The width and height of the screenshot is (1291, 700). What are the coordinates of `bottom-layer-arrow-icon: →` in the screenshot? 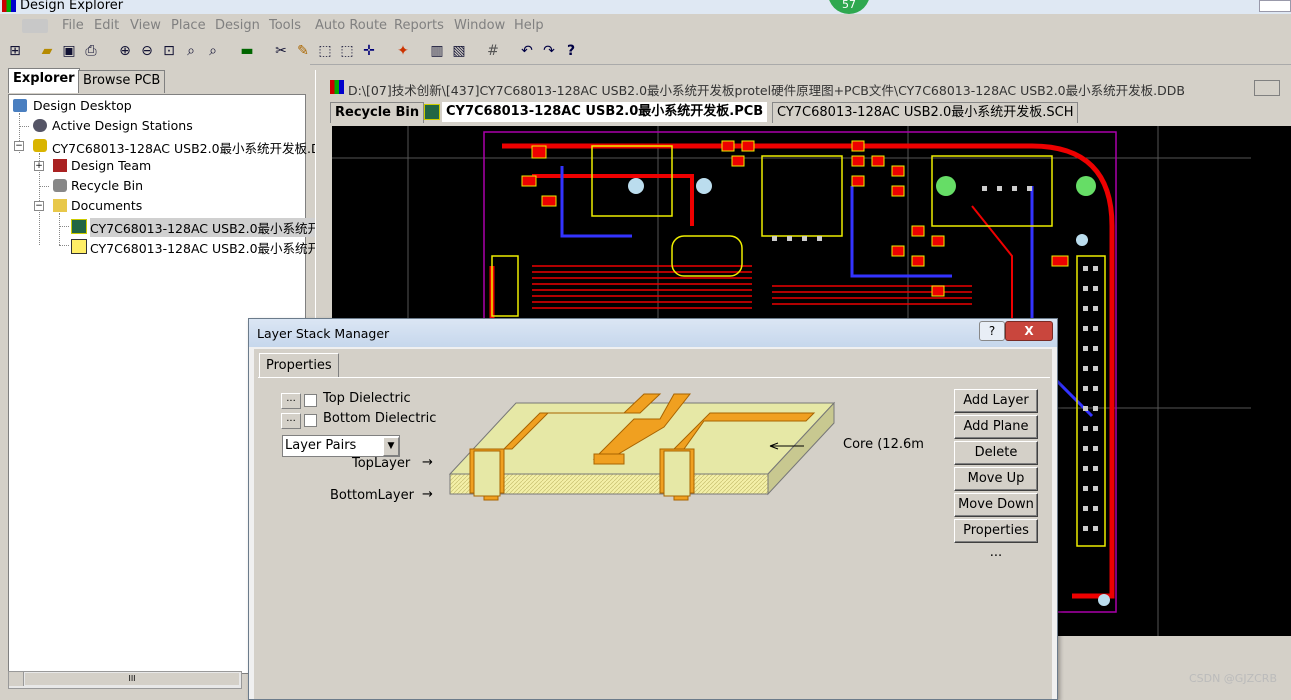 It's located at (427, 494).